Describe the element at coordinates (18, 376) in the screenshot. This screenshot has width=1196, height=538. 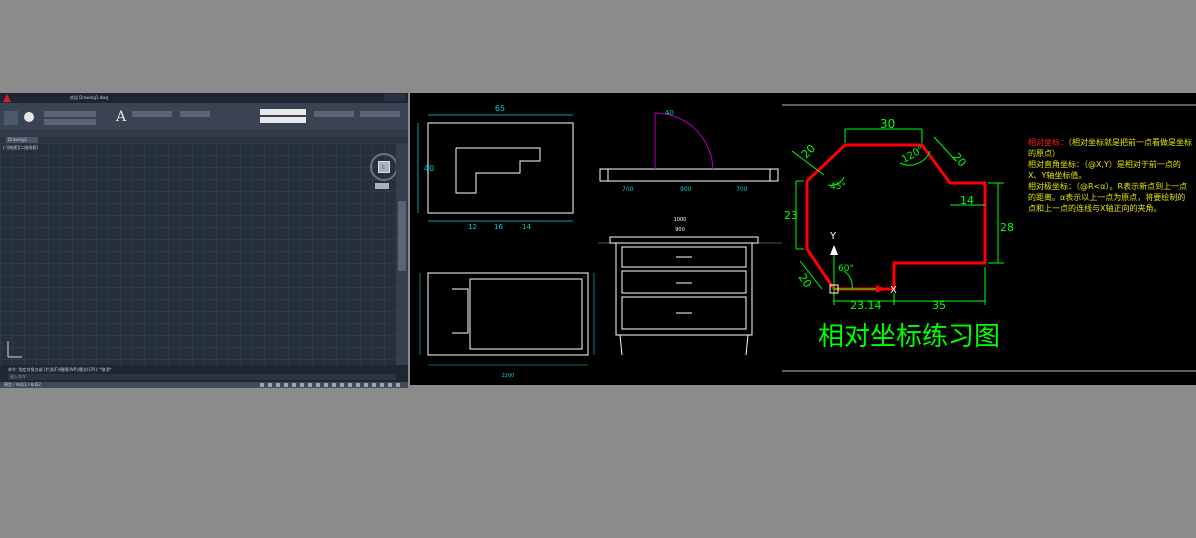
I see `command-prompt: 键入命令` at that location.